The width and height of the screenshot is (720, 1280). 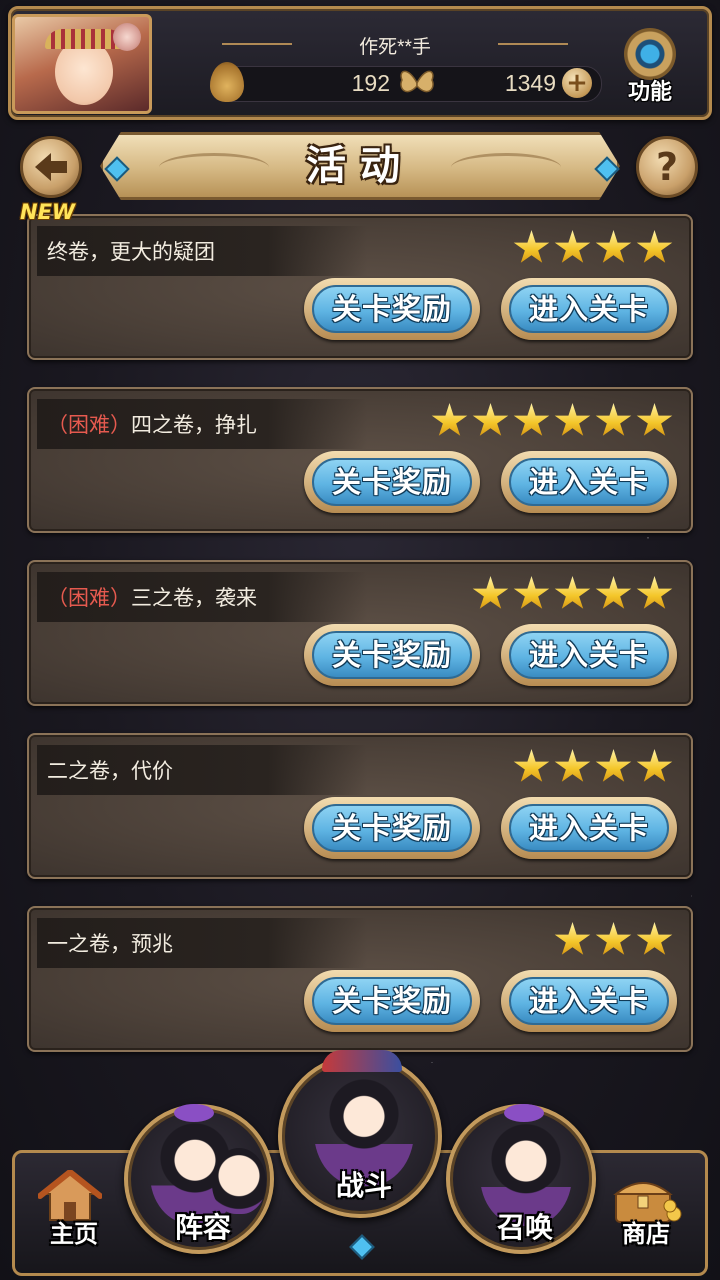 What do you see at coordinates (667, 167) in the screenshot?
I see `help-button: ?` at bounding box center [667, 167].